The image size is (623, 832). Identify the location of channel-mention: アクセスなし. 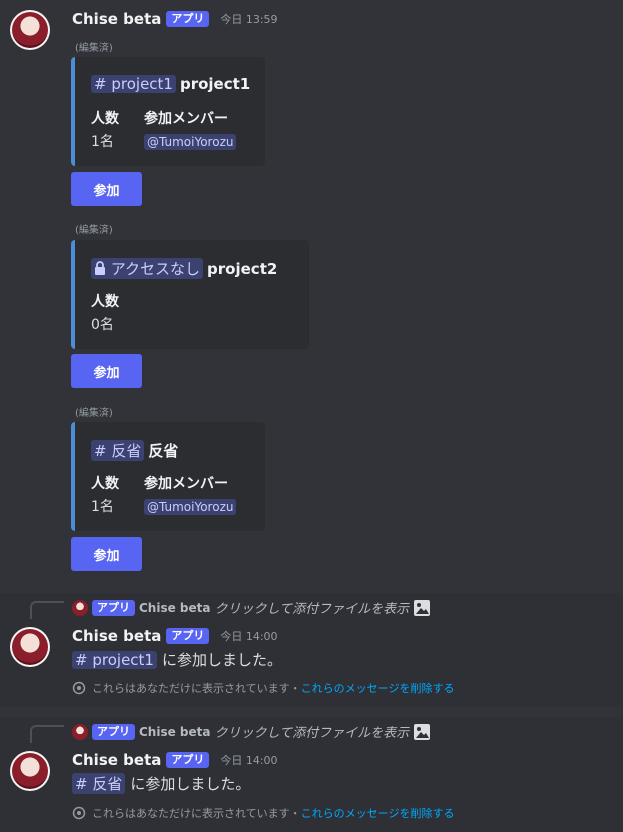
(147, 268).